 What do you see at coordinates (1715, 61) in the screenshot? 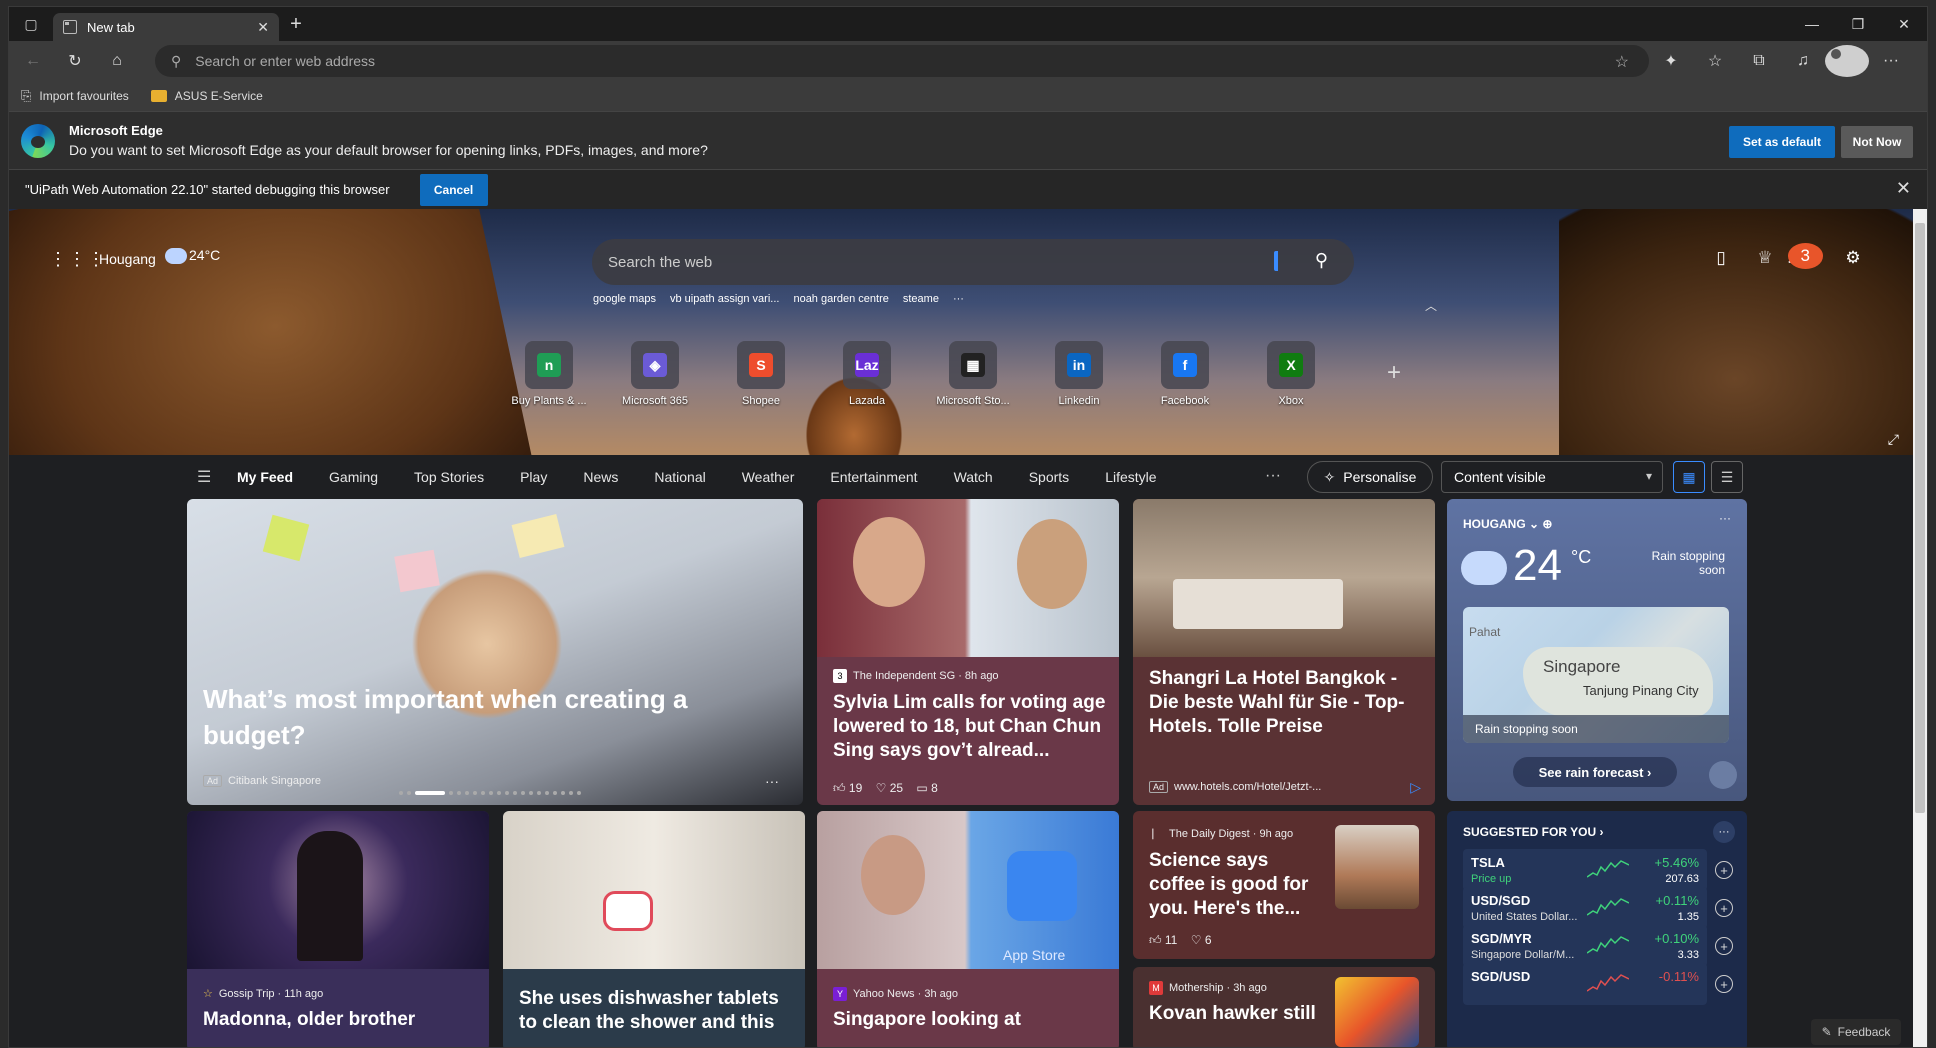
I see `favorites-icon: ☆` at bounding box center [1715, 61].